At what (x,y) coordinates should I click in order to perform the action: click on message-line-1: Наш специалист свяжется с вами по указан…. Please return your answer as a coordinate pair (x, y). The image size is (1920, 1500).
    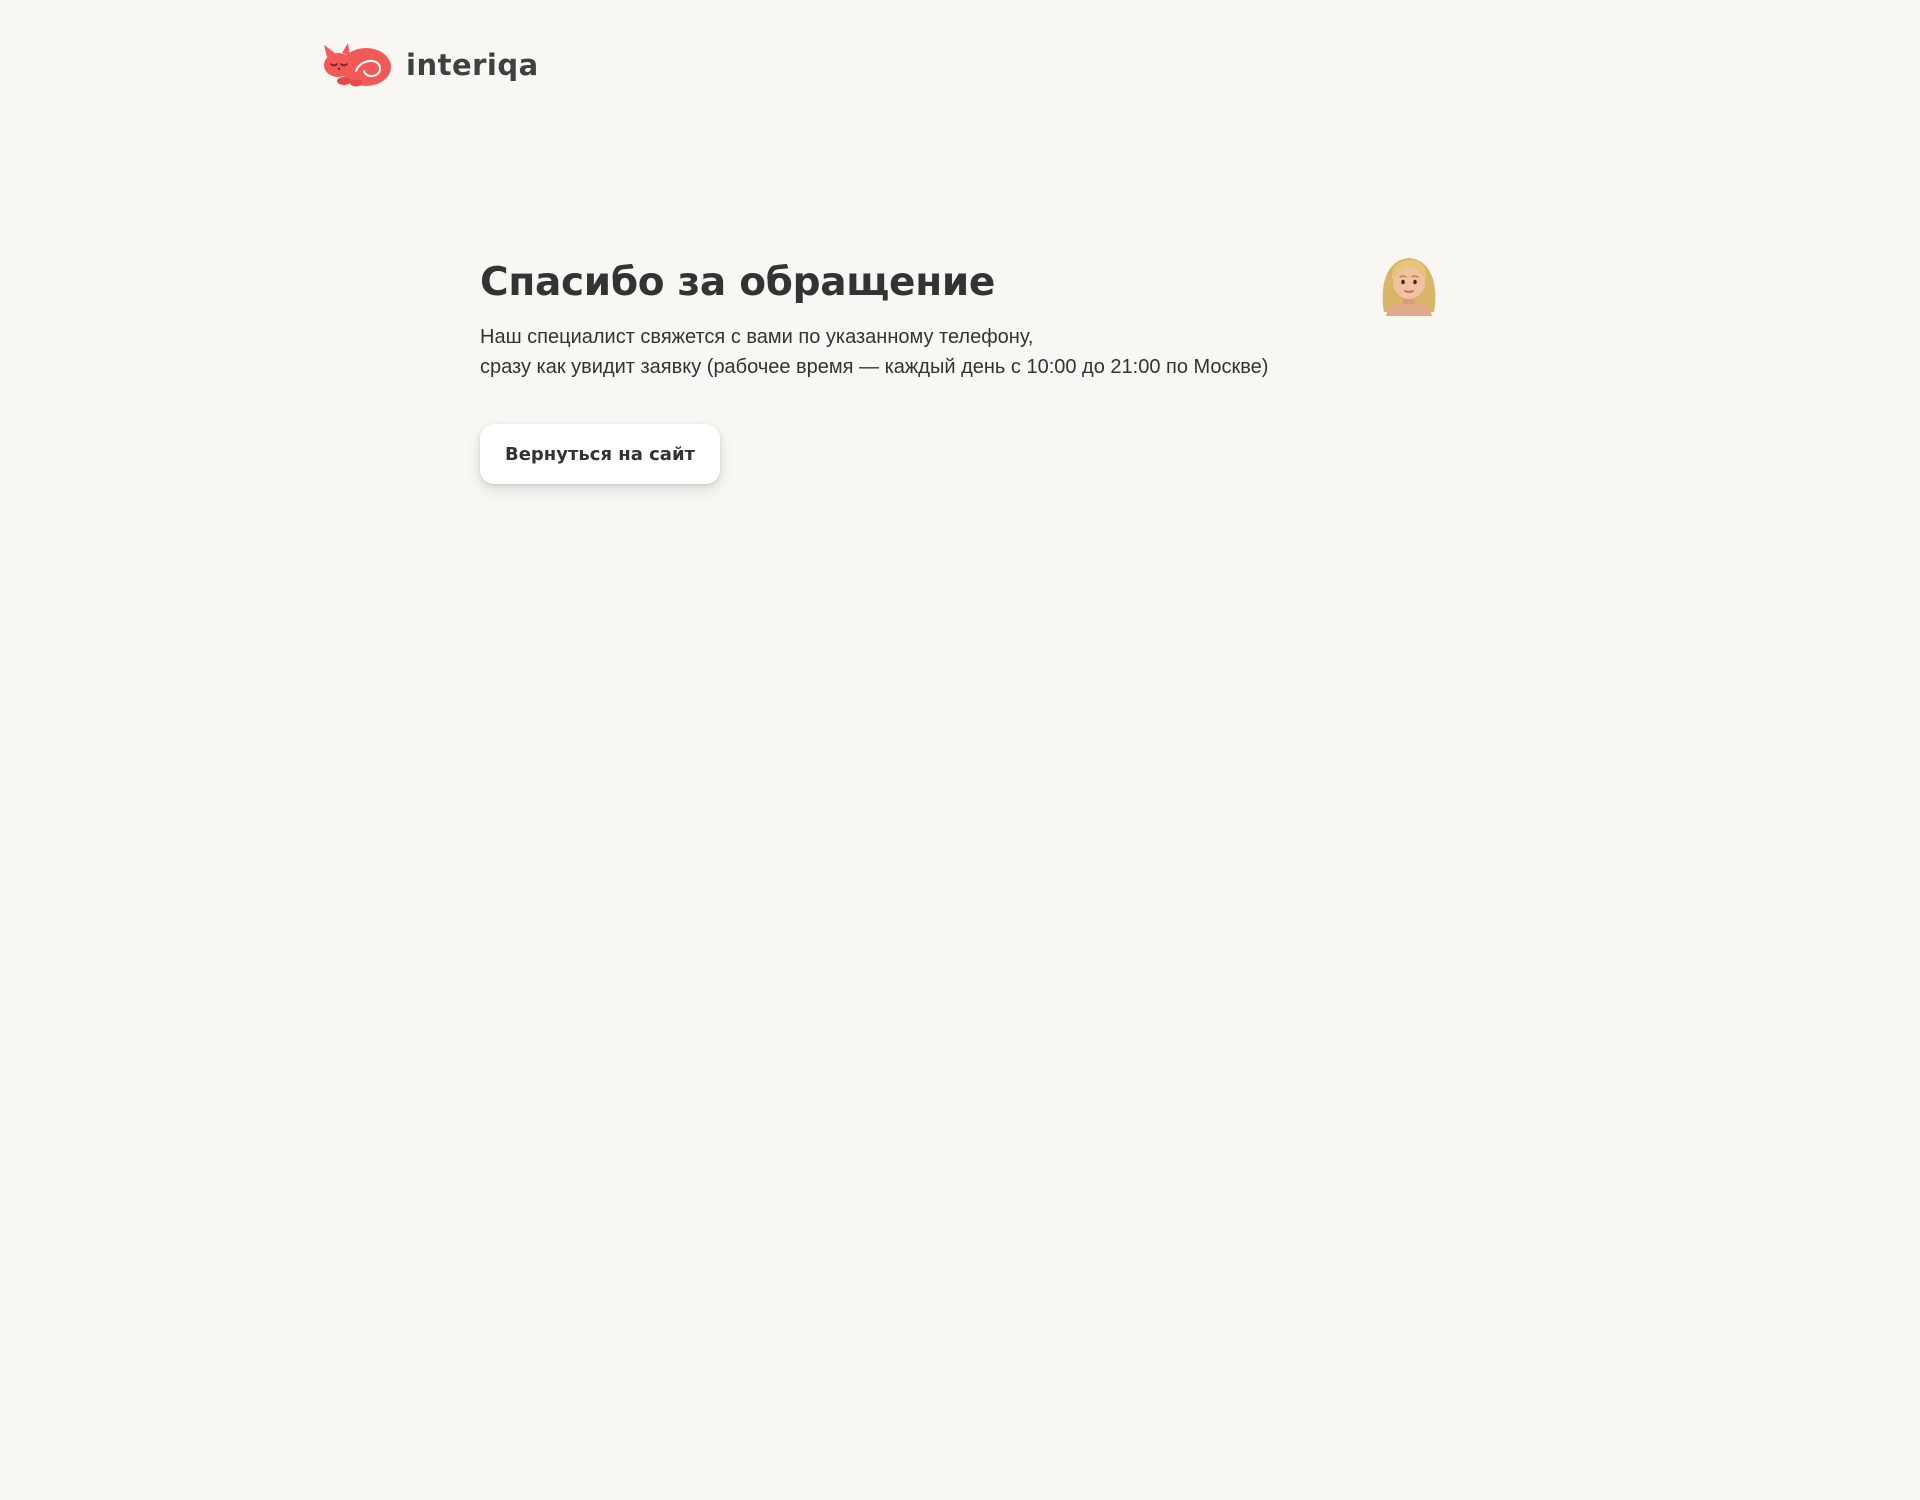
    Looking at the image, I should click on (757, 337).